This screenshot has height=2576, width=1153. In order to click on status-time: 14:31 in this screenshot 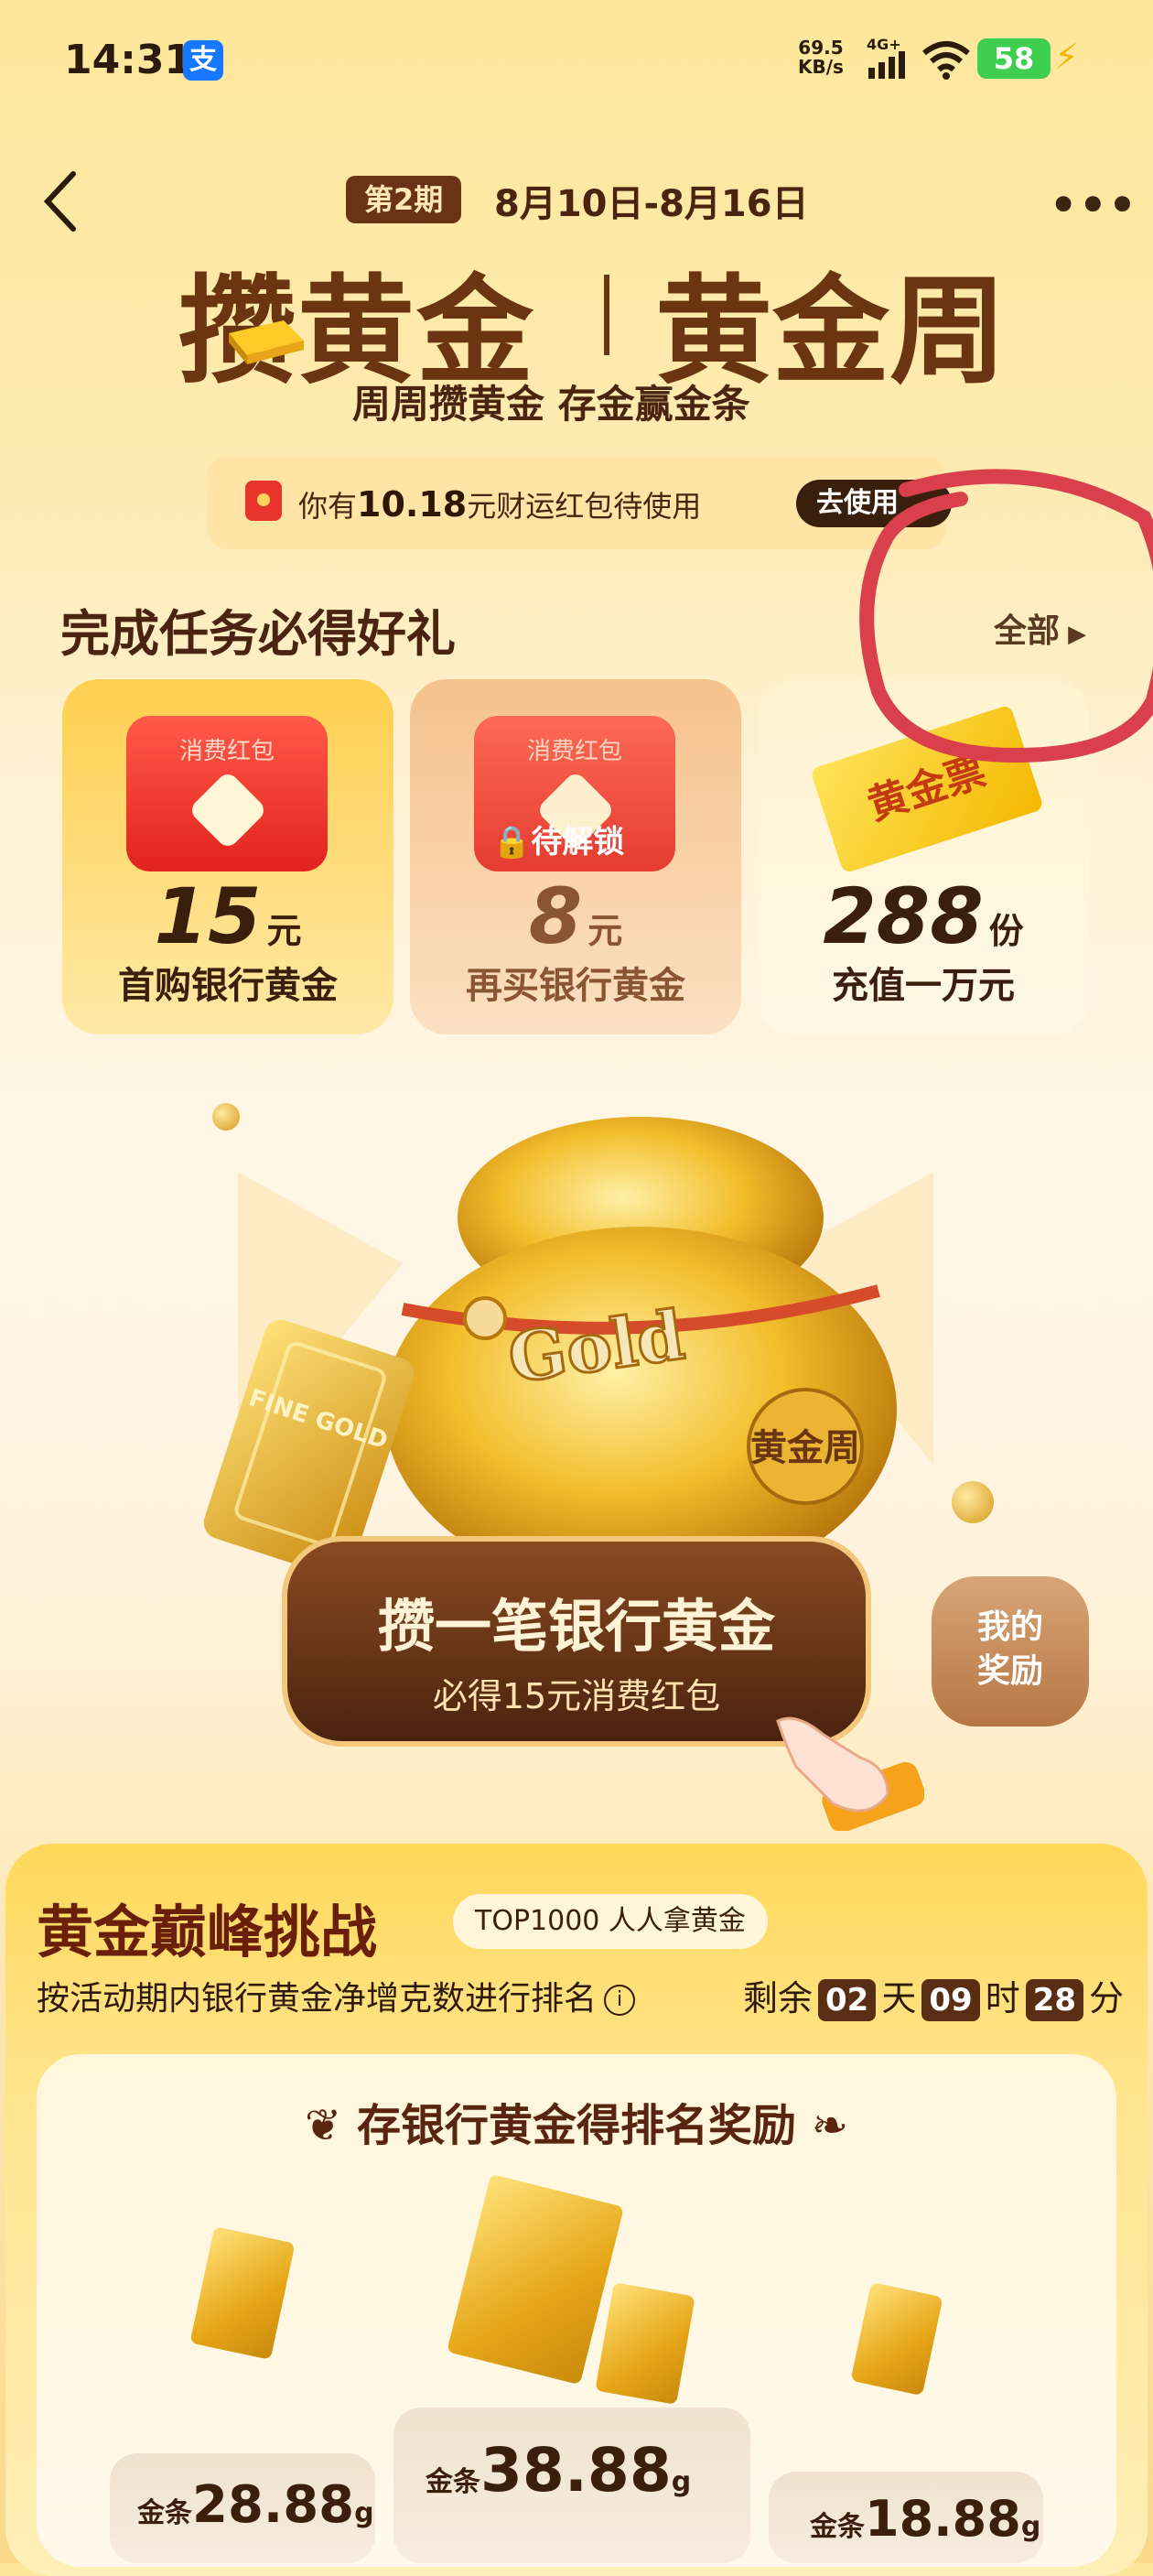, I will do `click(128, 60)`.